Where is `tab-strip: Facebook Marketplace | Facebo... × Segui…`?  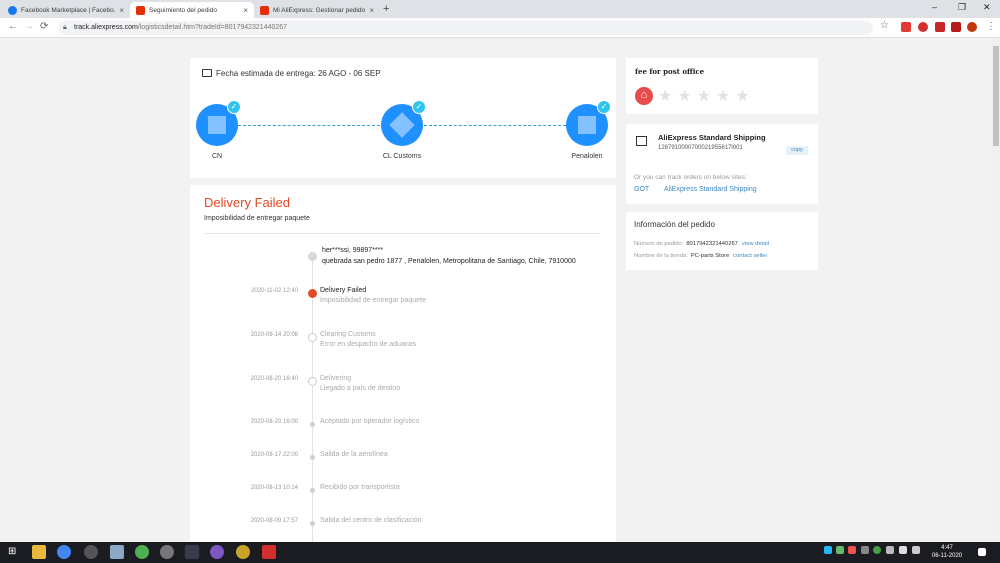 tab-strip: Facebook Marketplace | Facebo... × Segui… is located at coordinates (500, 9).